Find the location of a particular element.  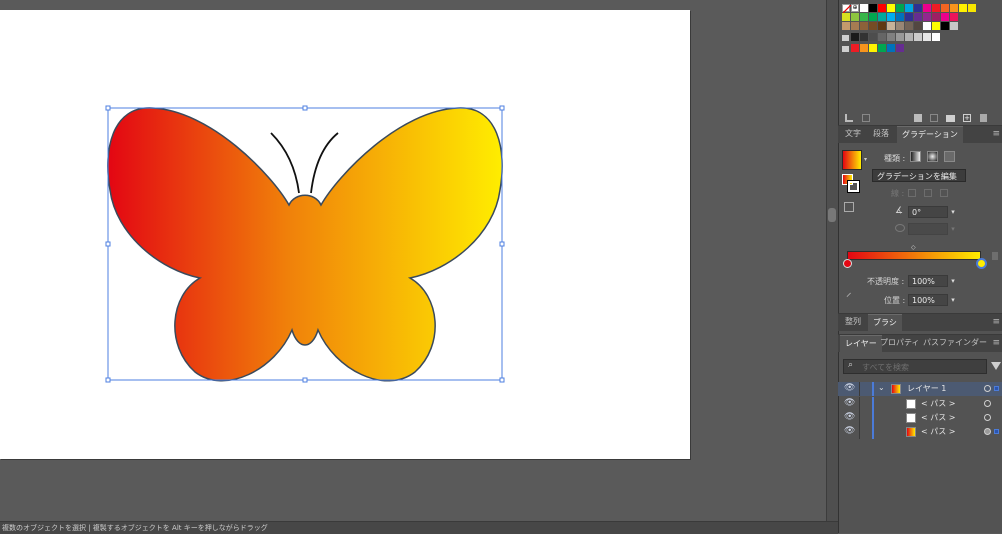

midpoint-diamond-icon: ◇ is located at coordinates (913, 247).